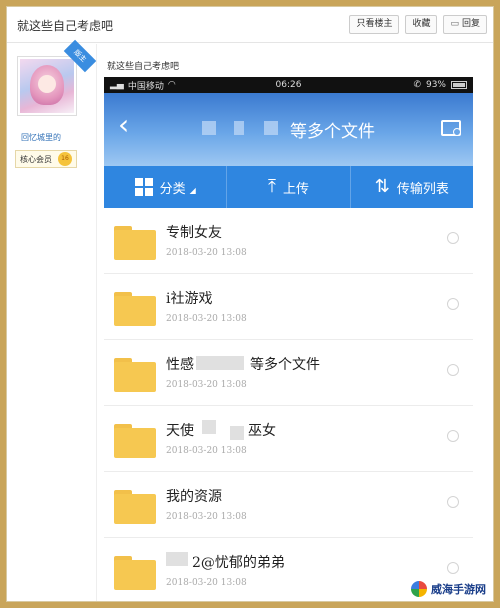  Describe the element at coordinates (36, 159) in the screenshot. I see `member-label: 核心会员` at that location.